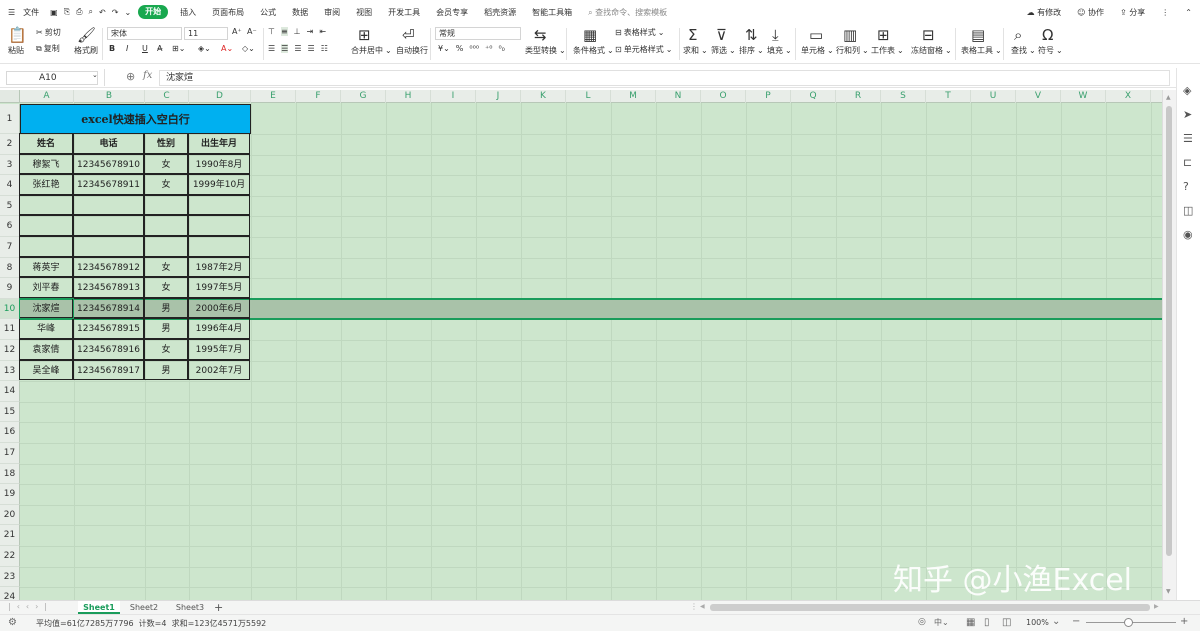  I want to click on row-header-23: 23, so click(10, 577).